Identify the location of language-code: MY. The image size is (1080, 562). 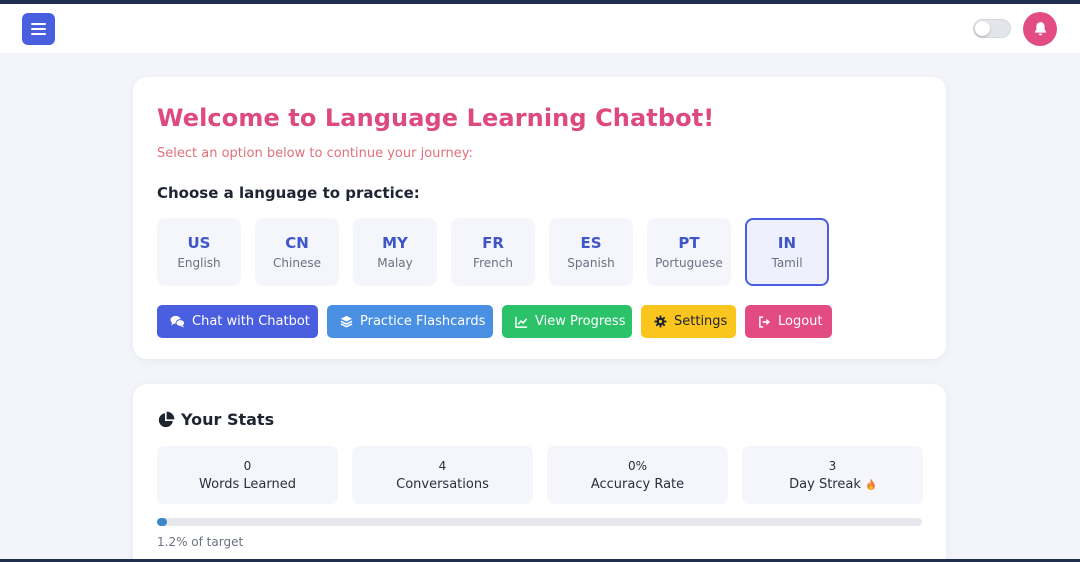
(395, 243).